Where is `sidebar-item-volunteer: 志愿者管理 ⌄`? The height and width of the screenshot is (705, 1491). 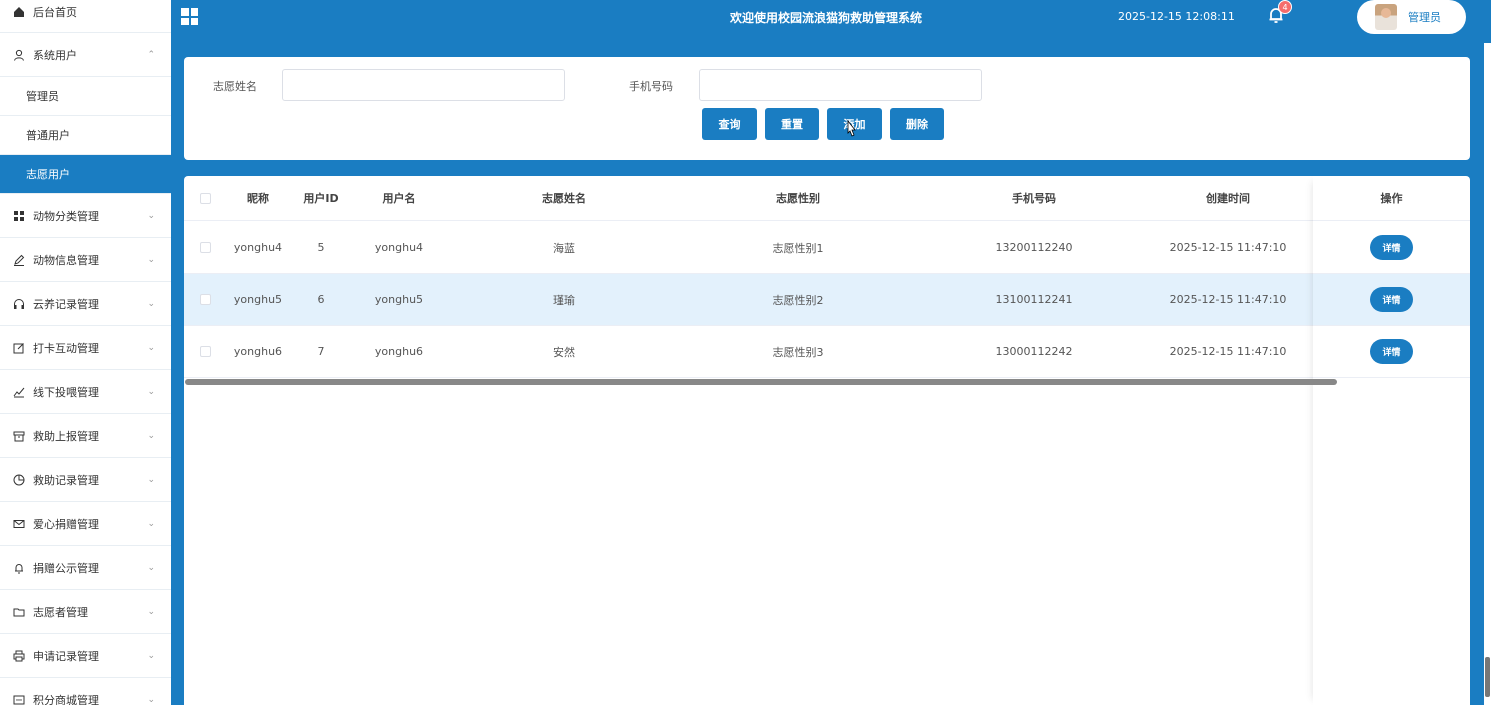 sidebar-item-volunteer: 志愿者管理 ⌄ is located at coordinates (85, 612).